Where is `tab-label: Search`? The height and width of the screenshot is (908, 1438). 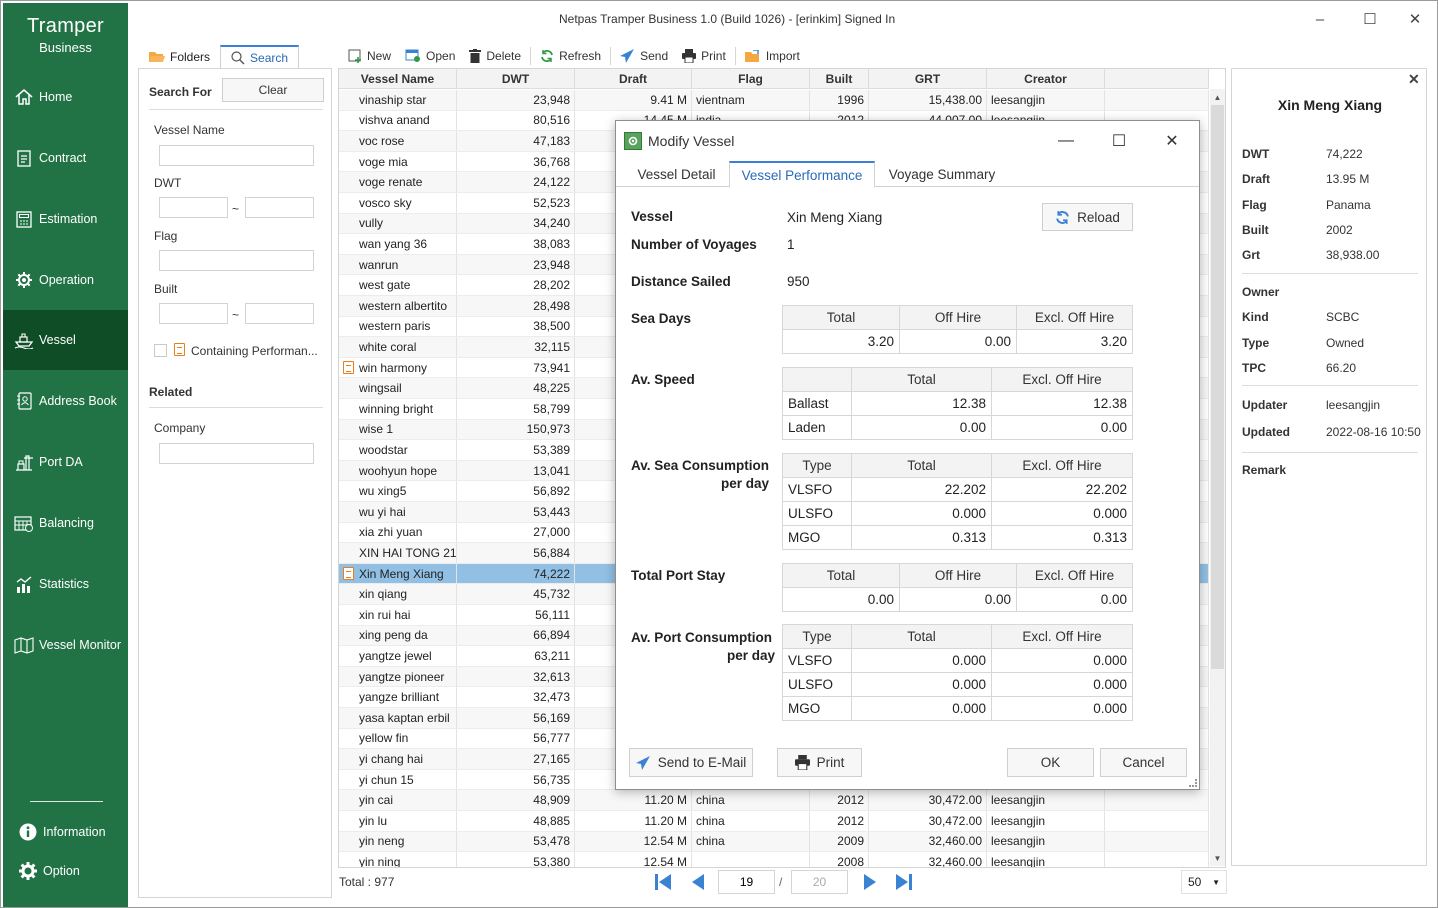 tab-label: Search is located at coordinates (269, 58).